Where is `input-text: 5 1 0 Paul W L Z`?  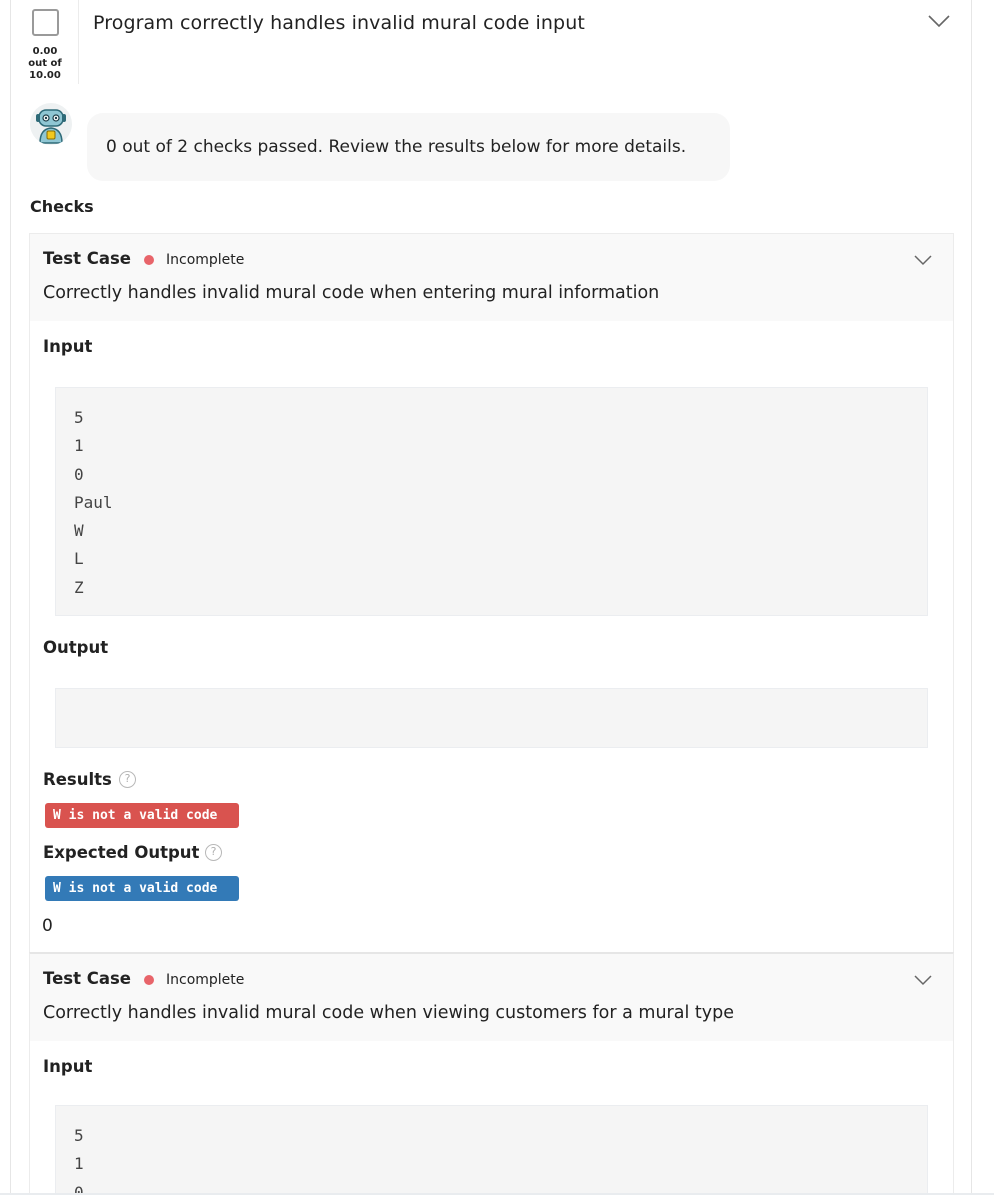 input-text: 5 1 0 Paul W L Z is located at coordinates (93, 502).